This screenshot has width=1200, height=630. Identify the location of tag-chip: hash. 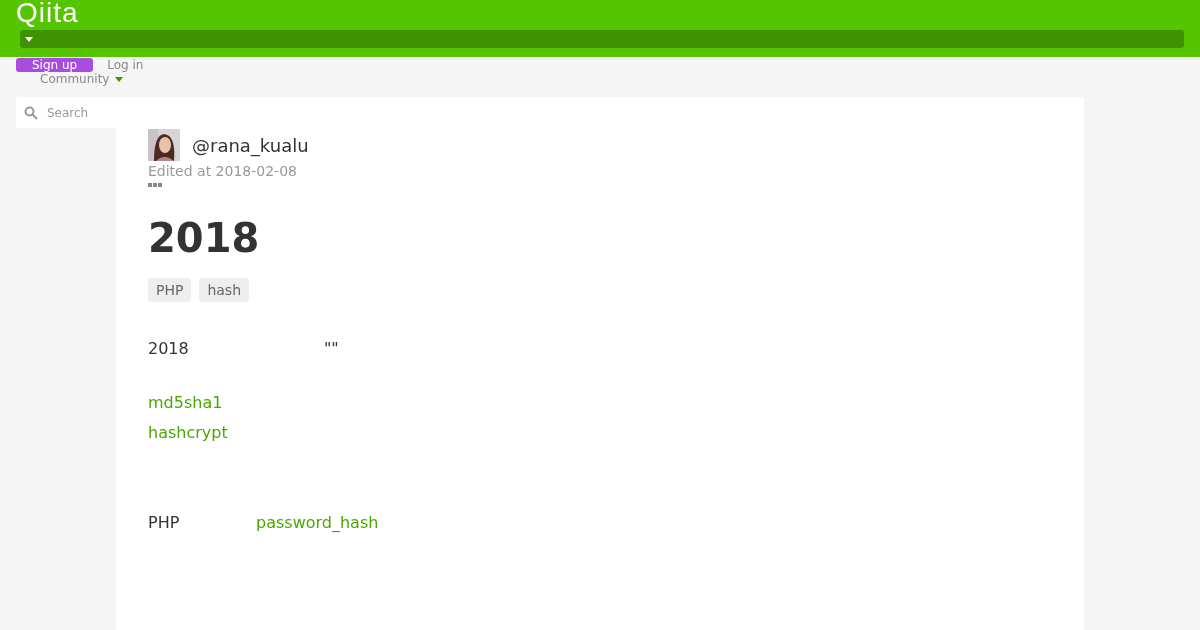
(224, 290).